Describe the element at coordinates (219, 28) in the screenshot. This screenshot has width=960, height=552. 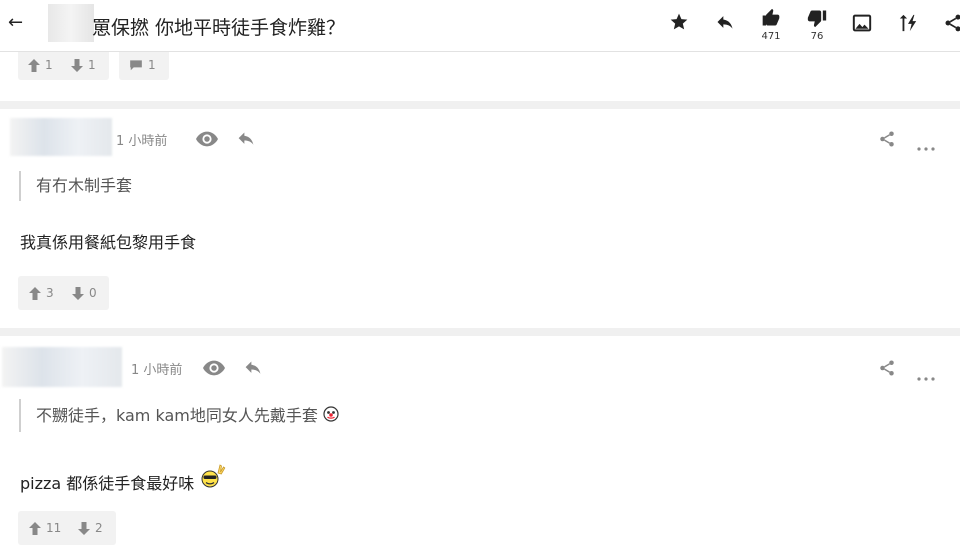
I see `thread-title: 罳保撚 你地平時徒手食炸雞？` at that location.